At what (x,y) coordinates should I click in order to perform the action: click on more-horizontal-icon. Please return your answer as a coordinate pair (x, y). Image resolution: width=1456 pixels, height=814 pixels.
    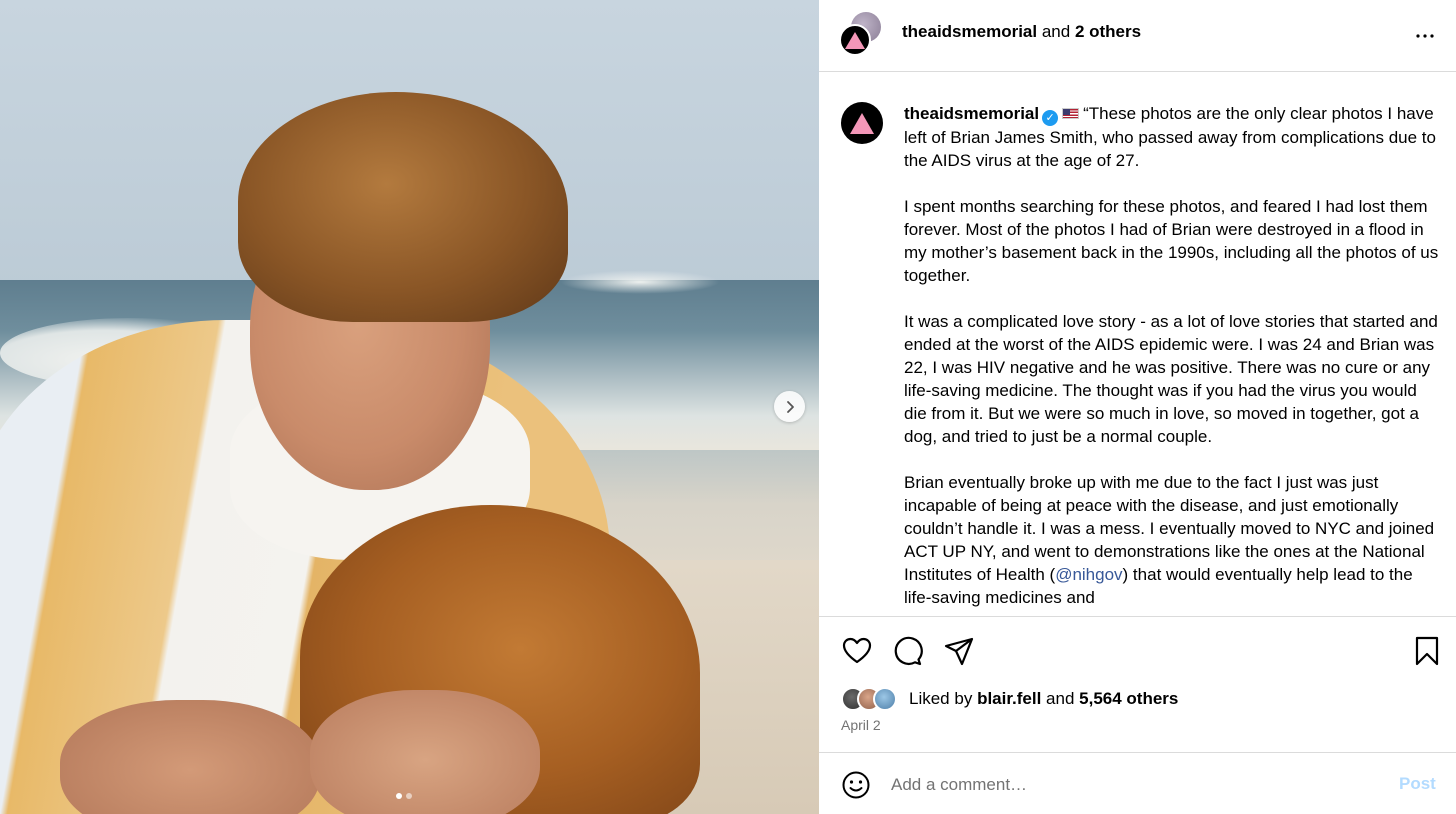
    Looking at the image, I should click on (1425, 36).